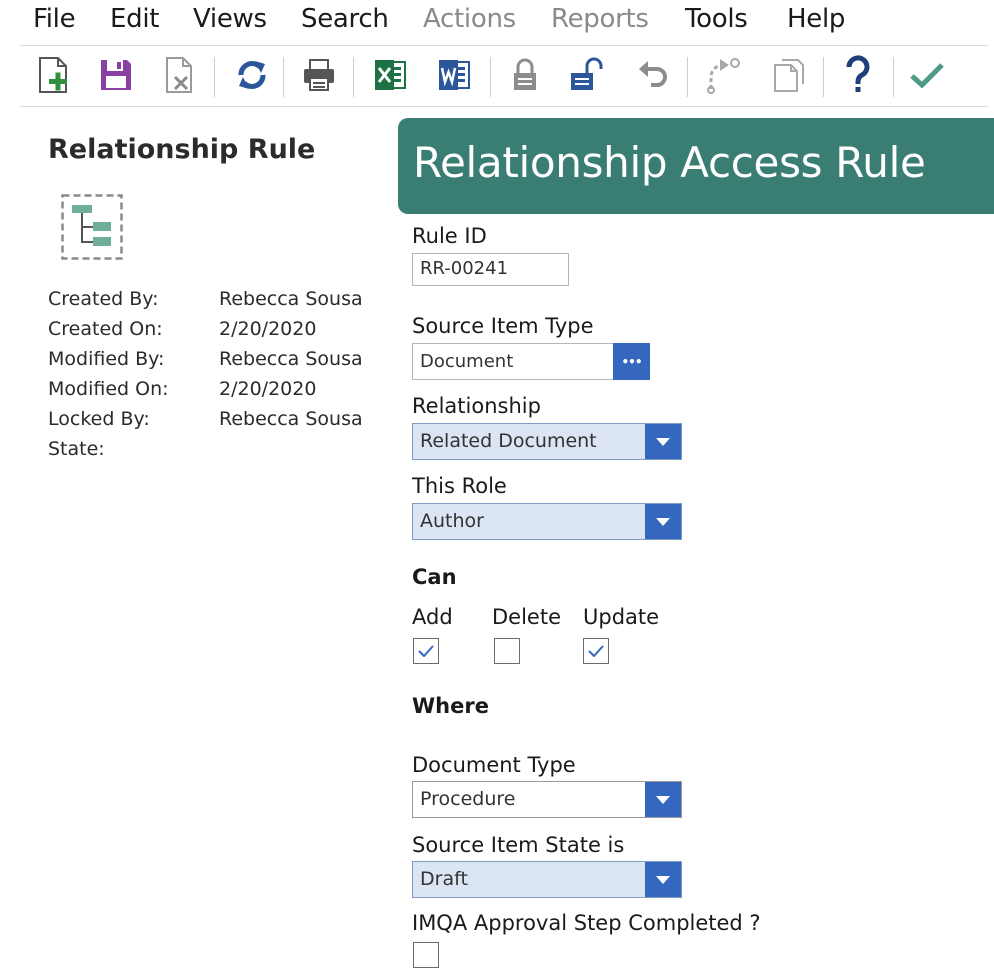 The image size is (994, 968). What do you see at coordinates (547, 521) in the screenshot?
I see `this-role-select: Author` at bounding box center [547, 521].